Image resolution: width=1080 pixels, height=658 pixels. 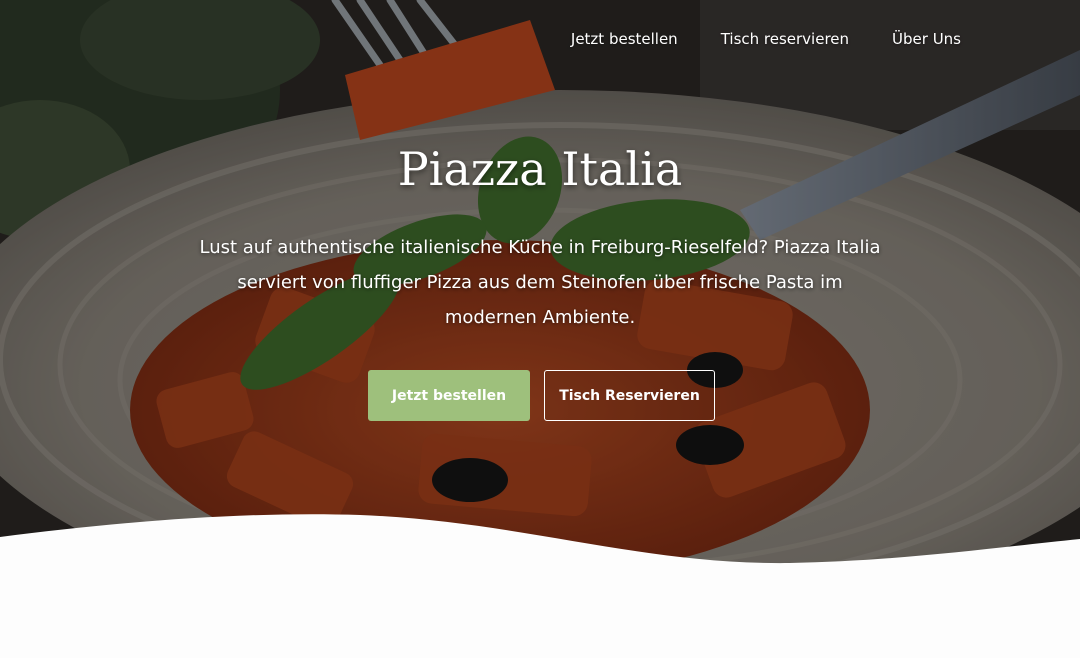 I want to click on hero-description-line: modernen Ambiente., so click(x=540, y=317).